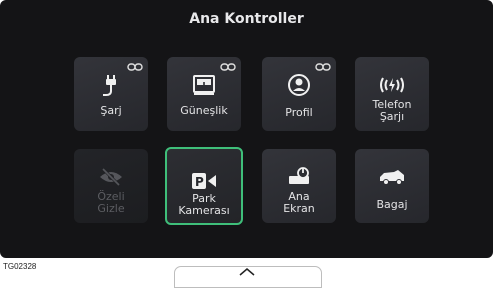  Describe the element at coordinates (199, 182) in the screenshot. I see `svg-text: P` at that location.